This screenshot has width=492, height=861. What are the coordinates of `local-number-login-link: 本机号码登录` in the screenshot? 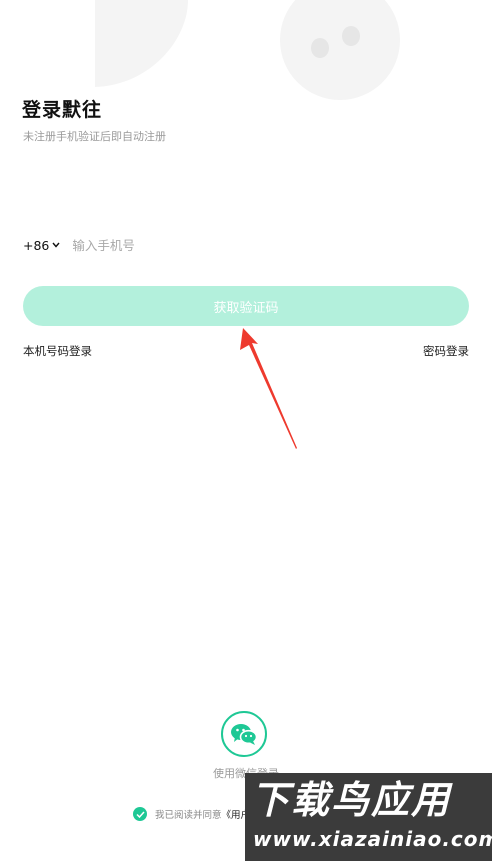 It's located at (57, 351).